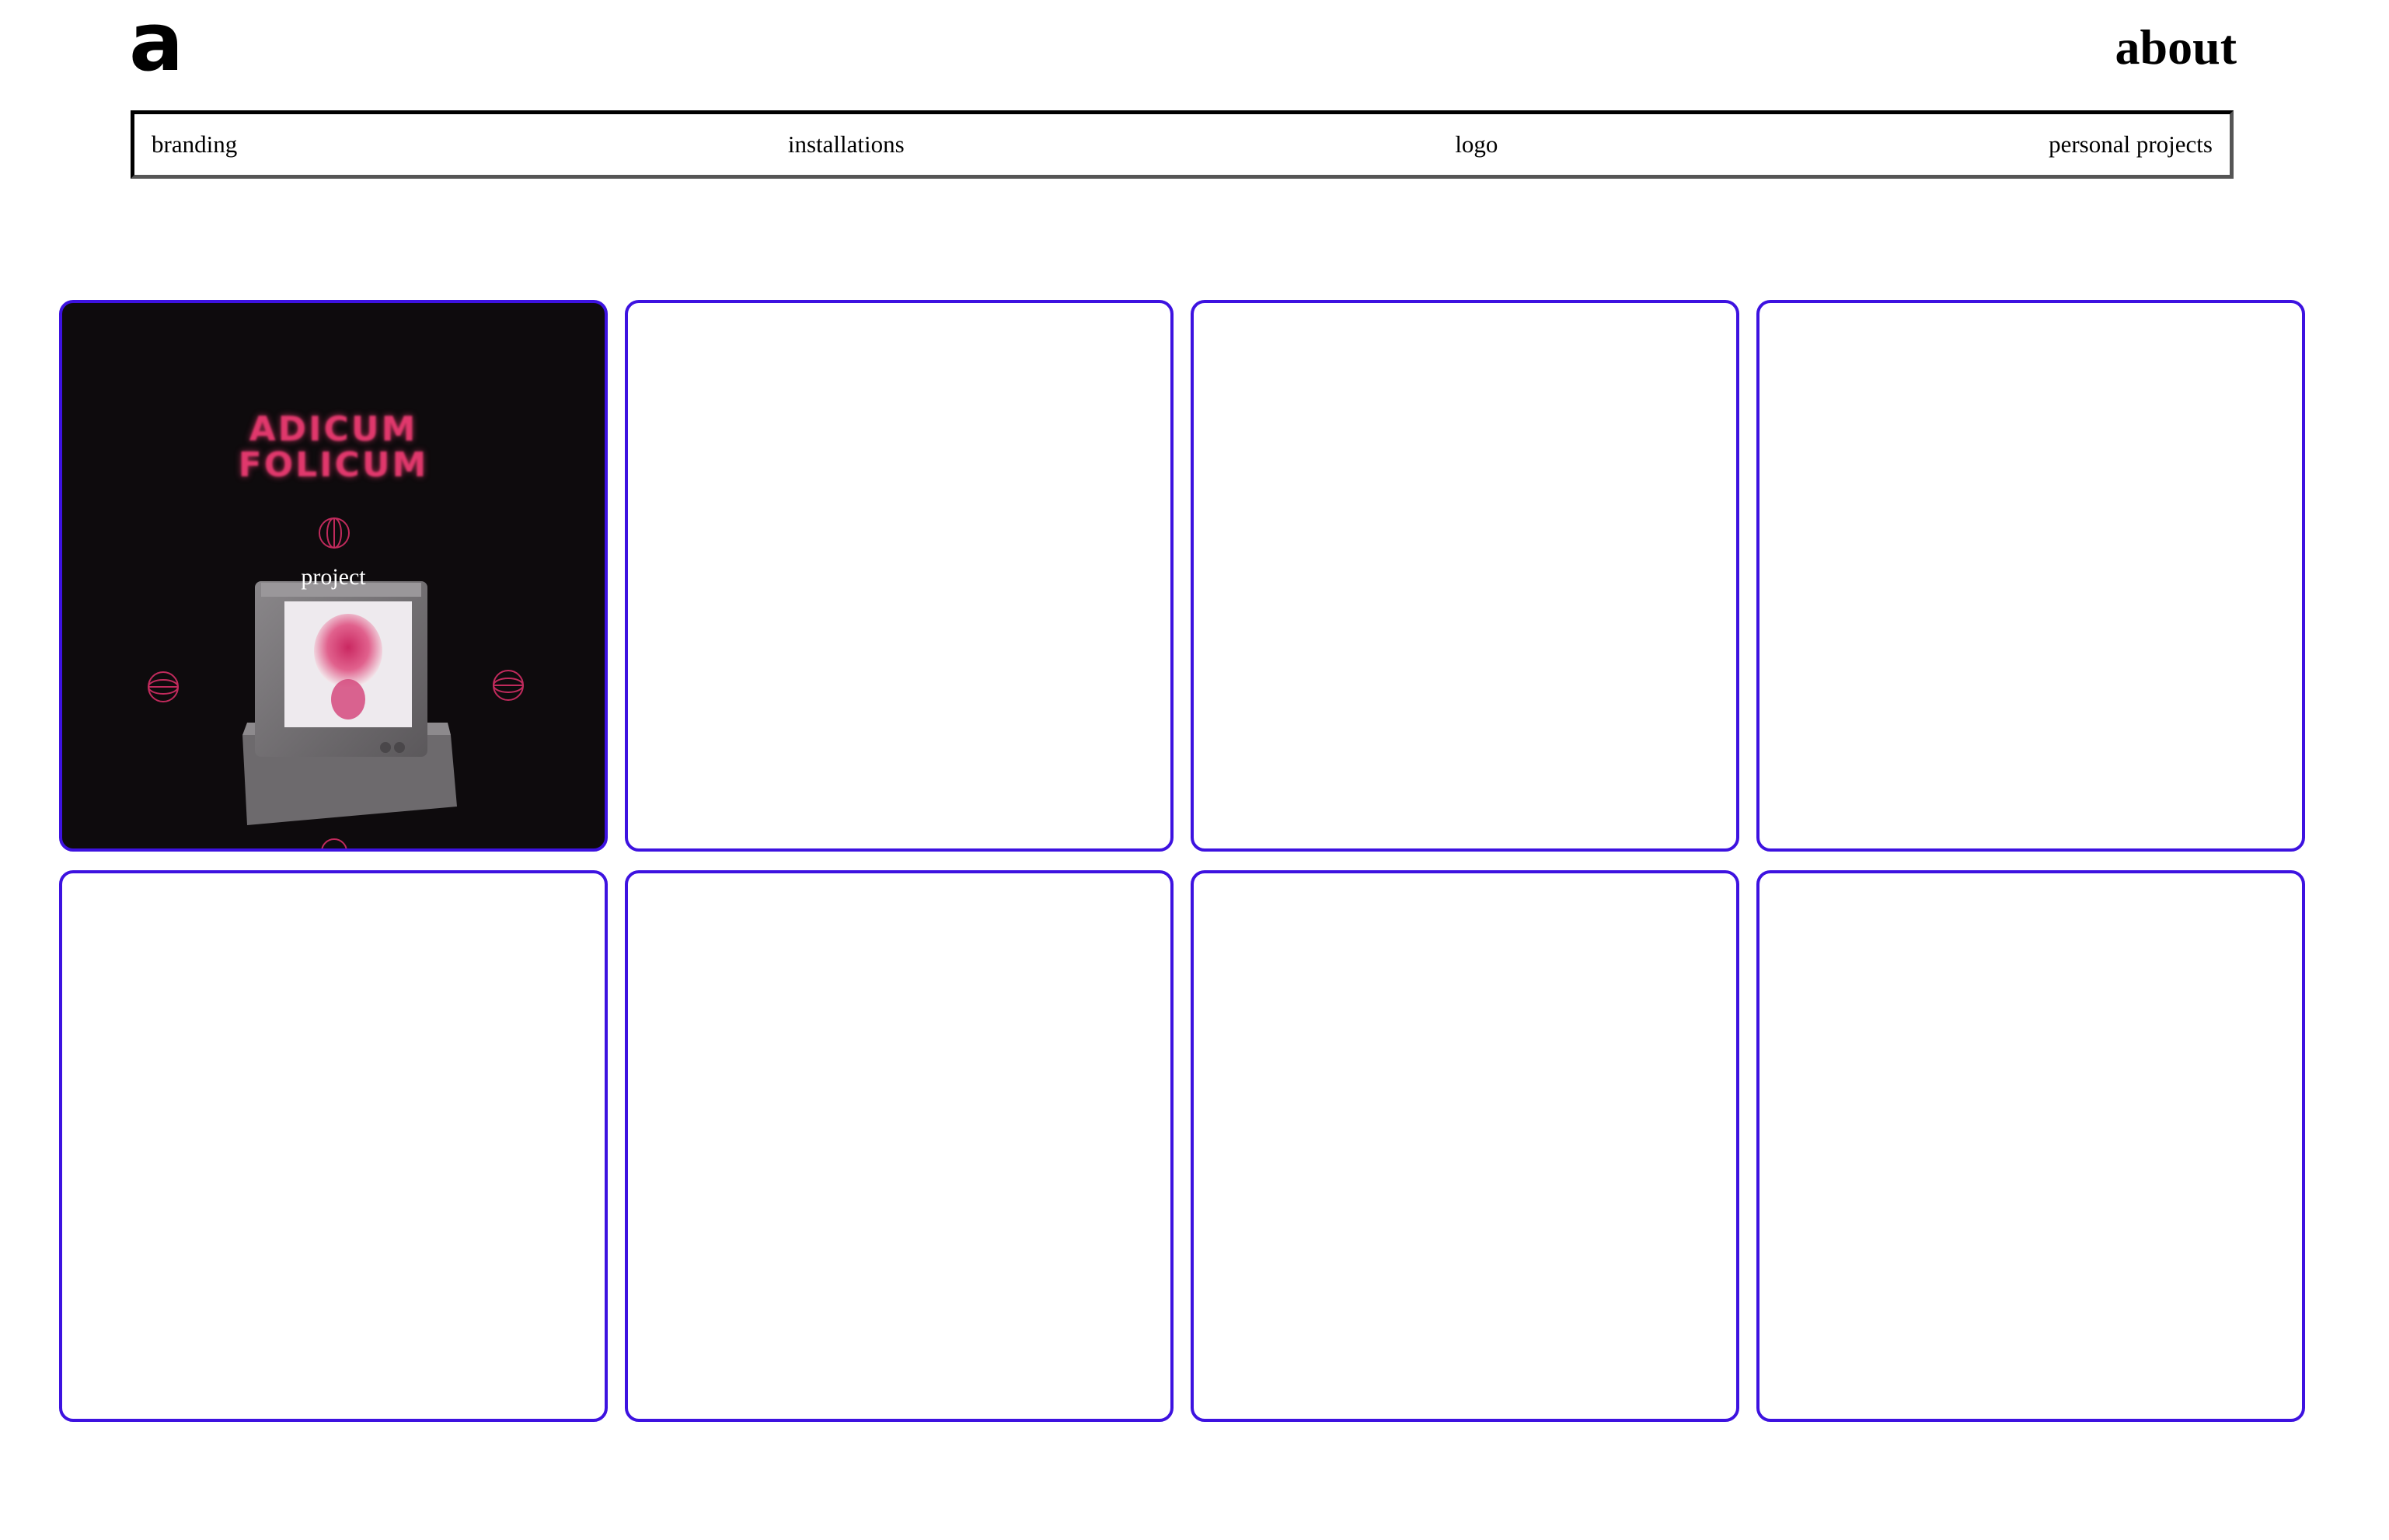 This screenshot has height=1540, width=2389. Describe the element at coordinates (156, 42) in the screenshot. I see `site-logo: a` at that location.